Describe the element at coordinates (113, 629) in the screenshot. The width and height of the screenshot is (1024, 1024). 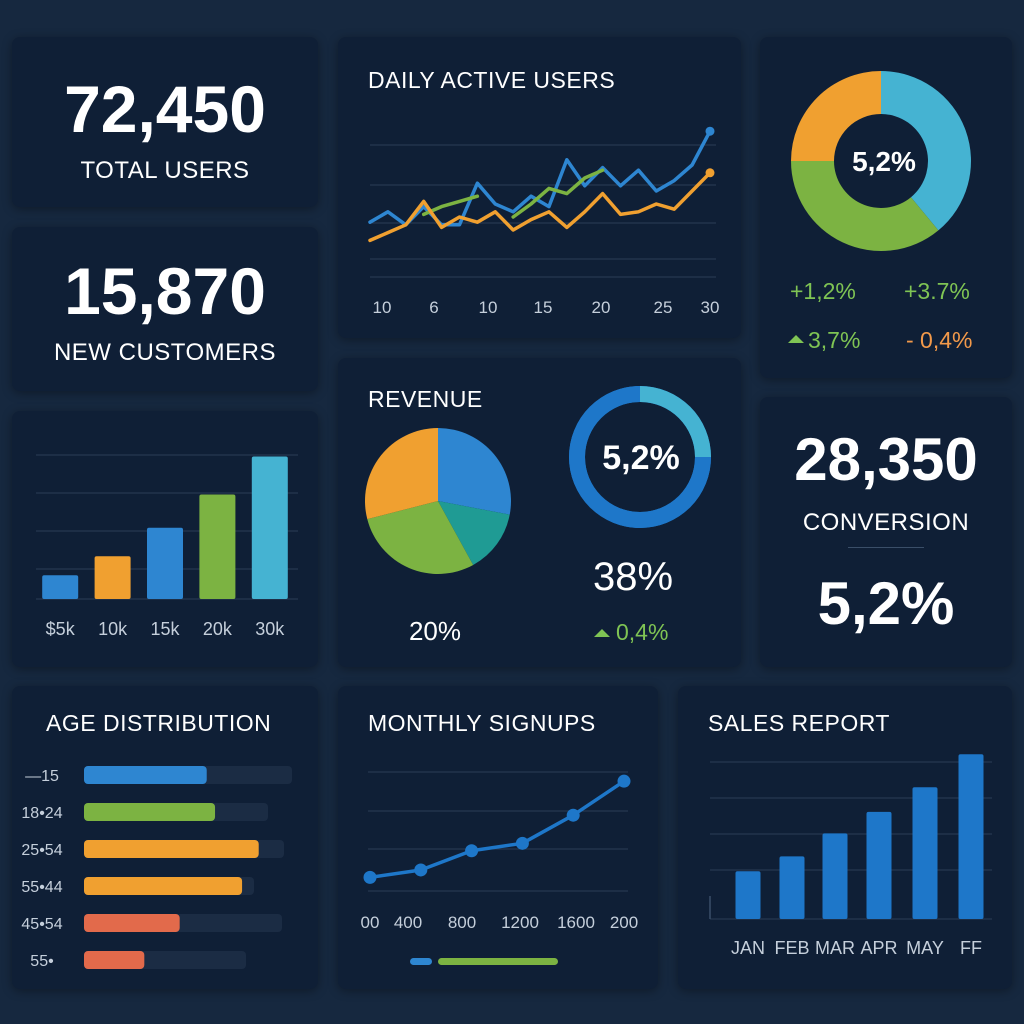
I see `amounts-x-tick: 10k` at that location.